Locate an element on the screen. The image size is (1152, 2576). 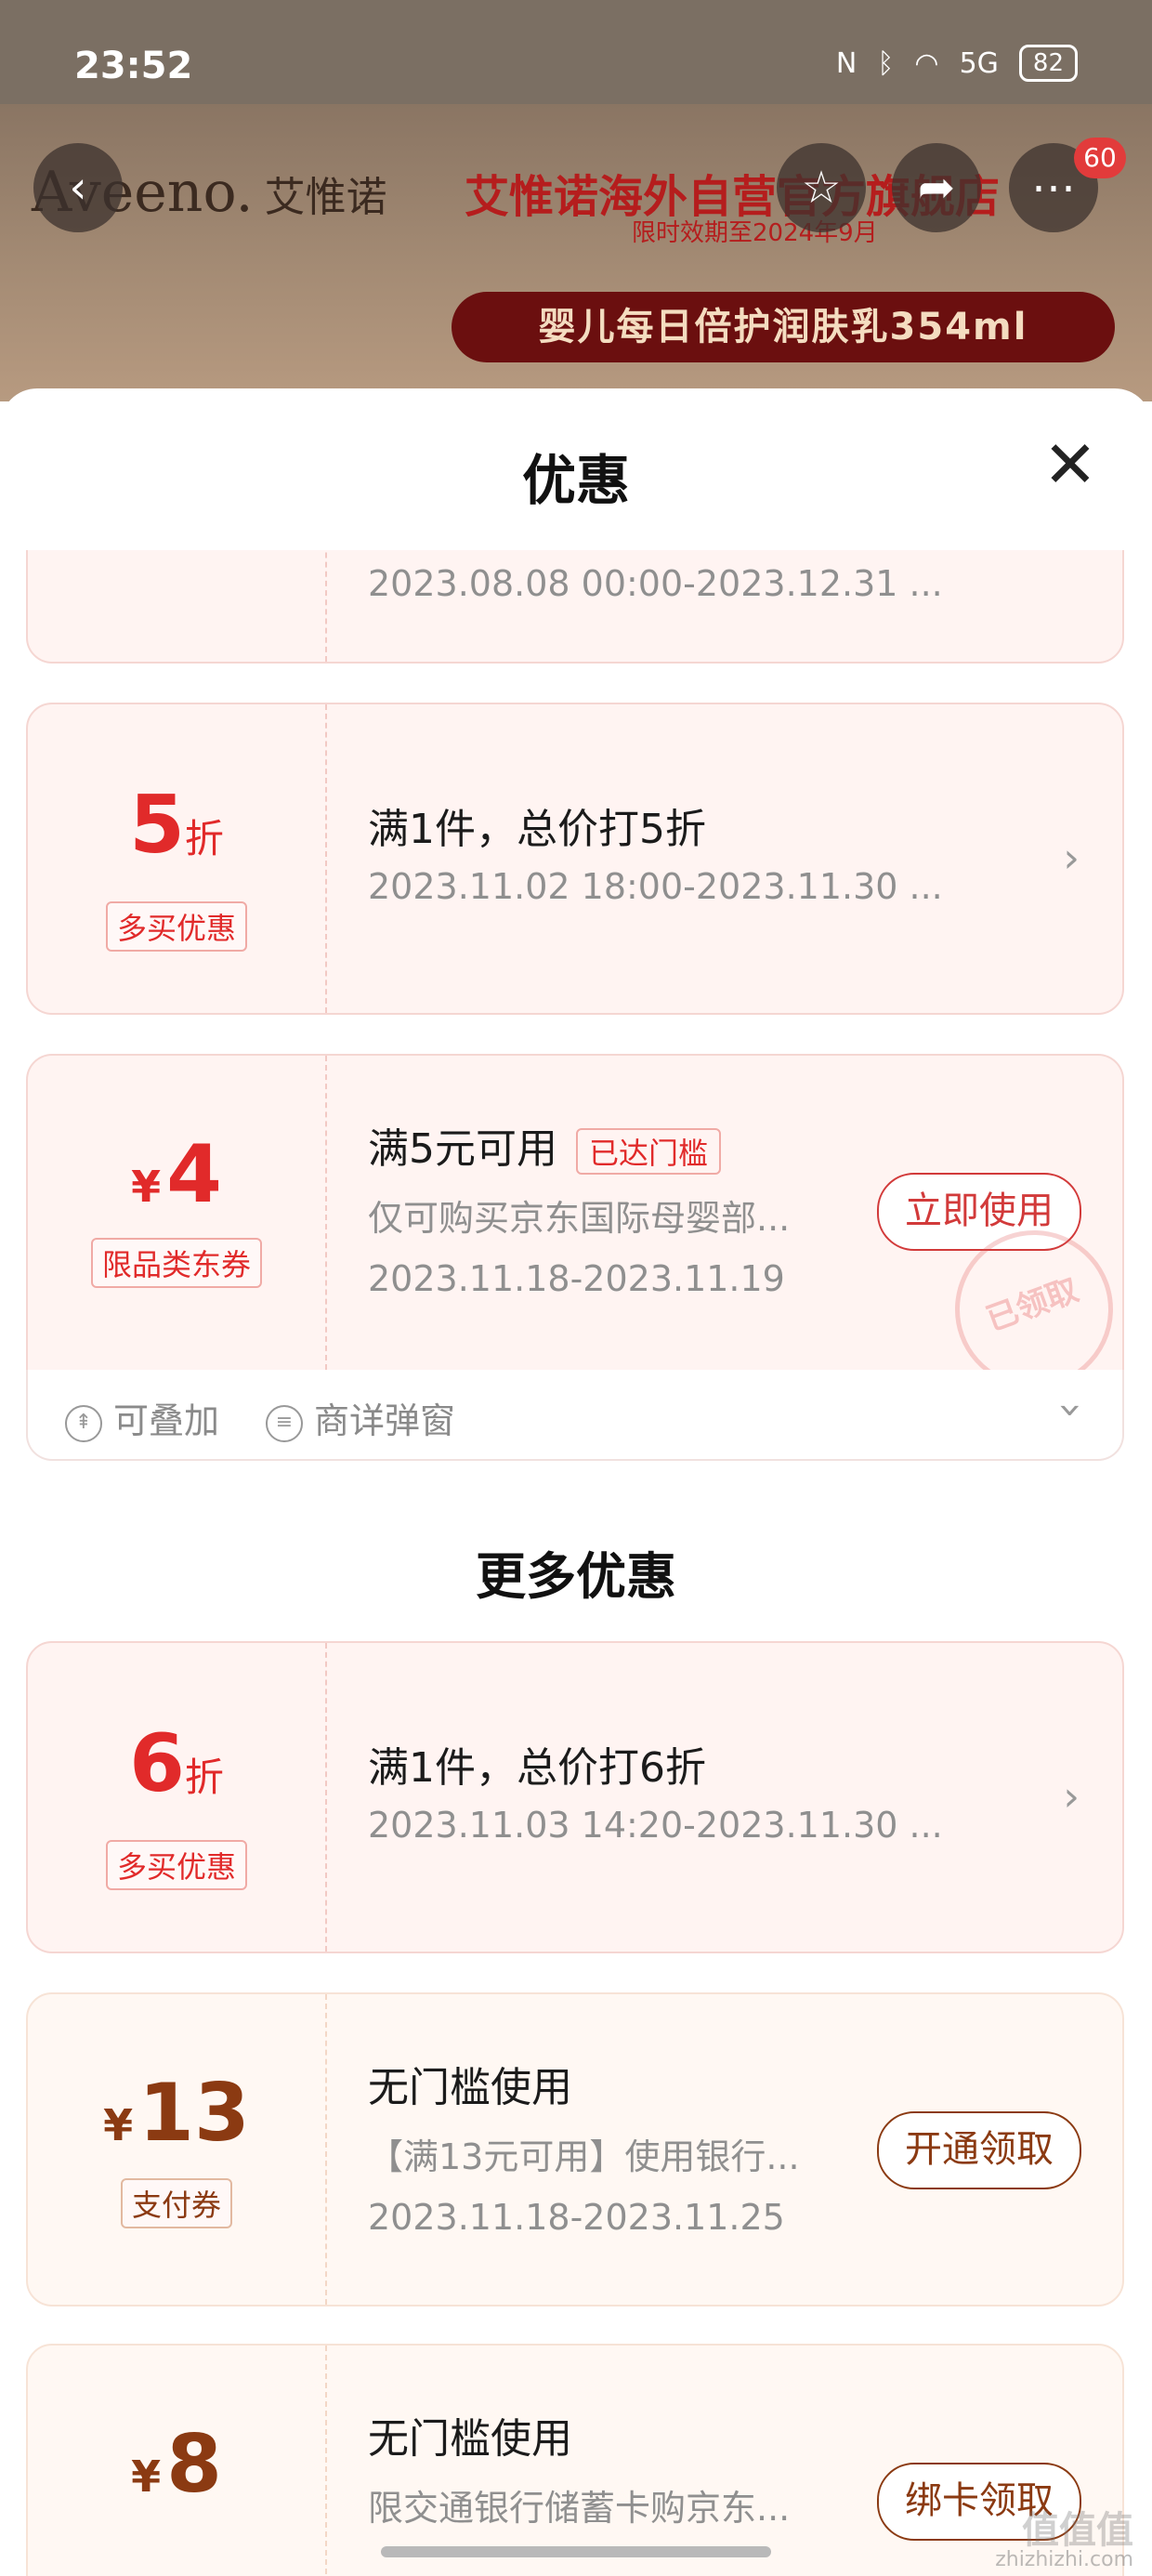
coupon-value: ¥4 is located at coordinates (176, 1174).